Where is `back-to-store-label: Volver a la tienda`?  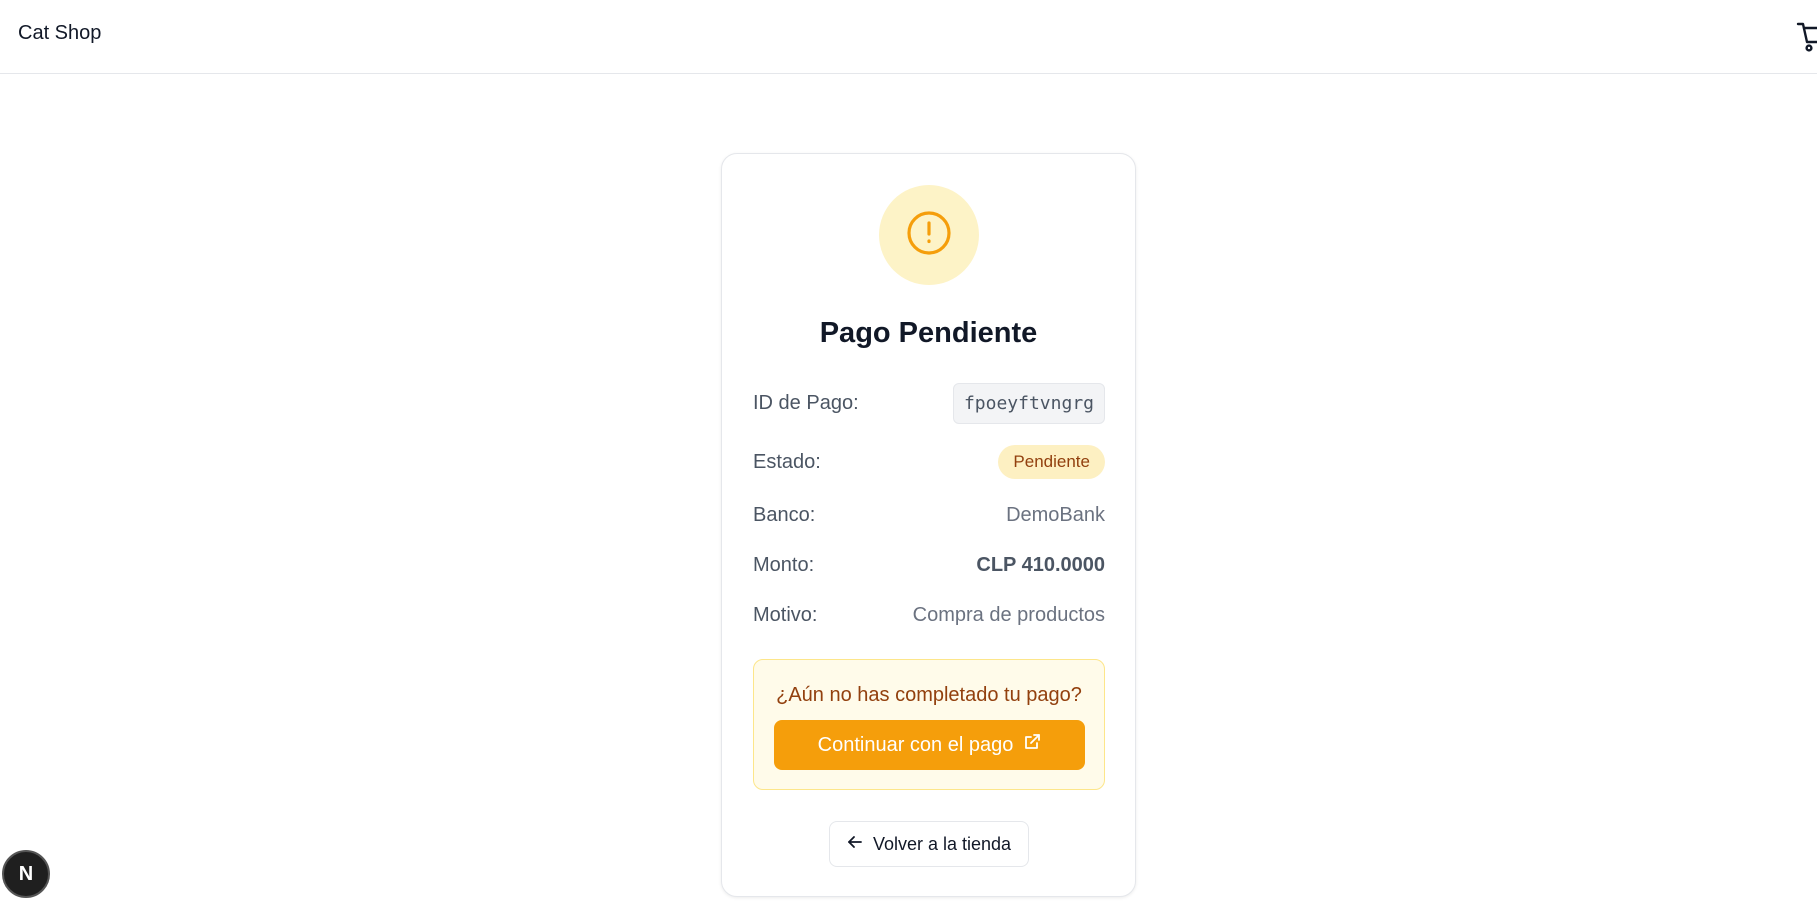
back-to-store-label: Volver a la tienda is located at coordinates (942, 843).